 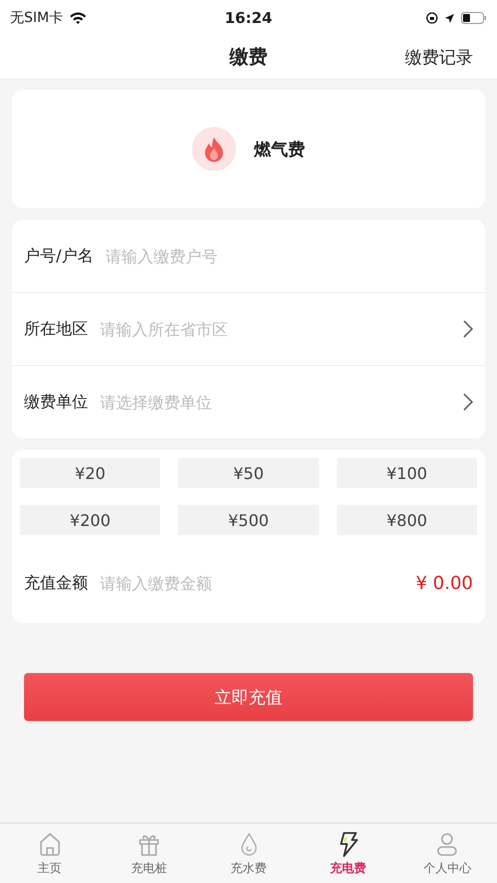 I want to click on carrier-label: 无SIM卡, so click(x=37, y=18).